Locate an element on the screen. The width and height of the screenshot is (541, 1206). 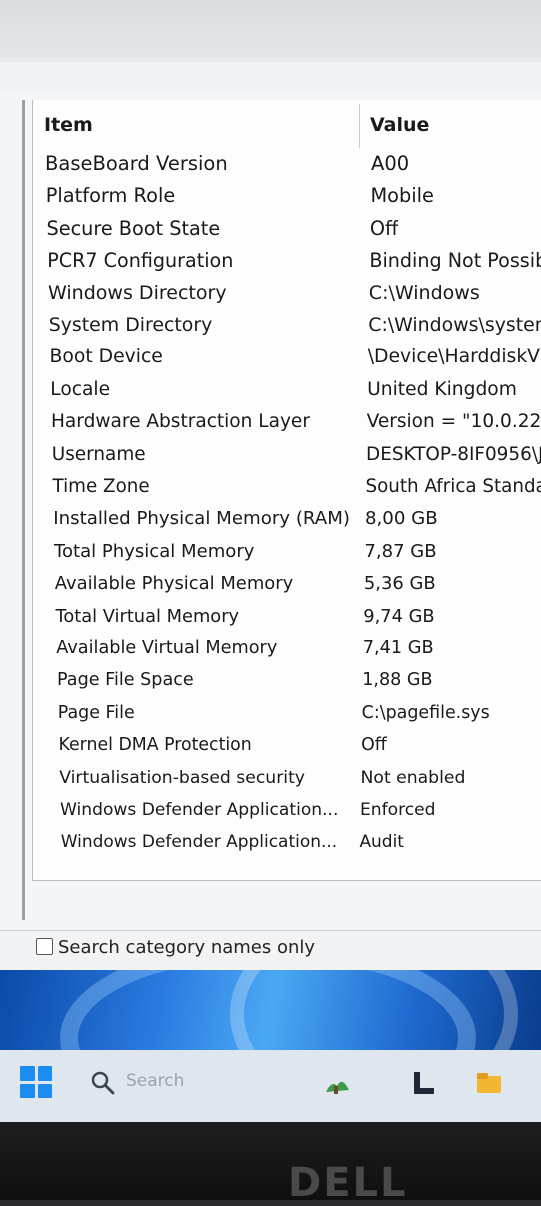
row-value: DESKTOP-8IF0956\J is located at coordinates (453, 454).